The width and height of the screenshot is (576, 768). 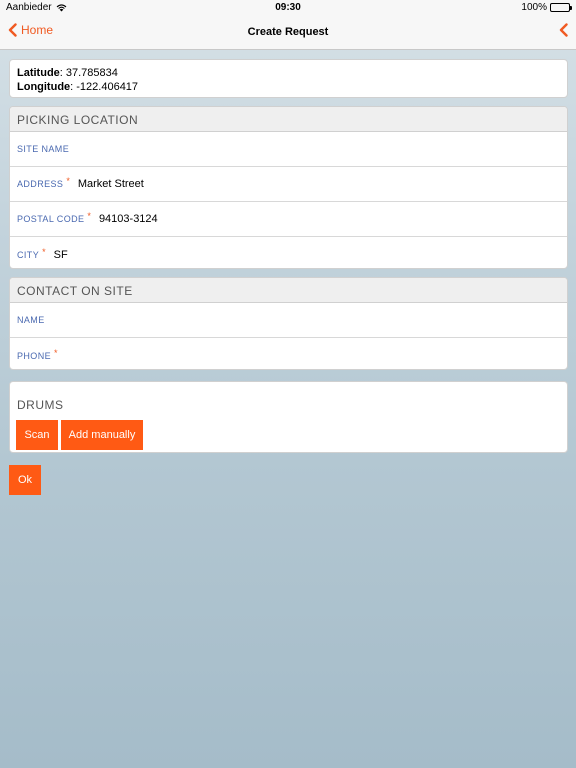 What do you see at coordinates (288, 417) in the screenshot?
I see `drums-card: DRUMS Scan Add manually` at bounding box center [288, 417].